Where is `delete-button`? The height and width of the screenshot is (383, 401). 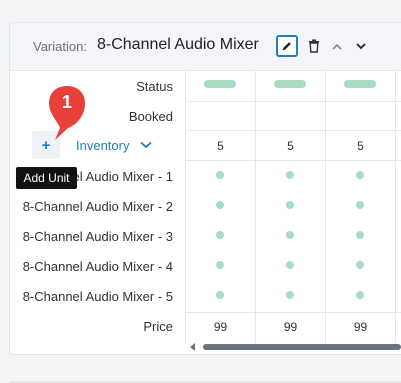 delete-button is located at coordinates (314, 46).